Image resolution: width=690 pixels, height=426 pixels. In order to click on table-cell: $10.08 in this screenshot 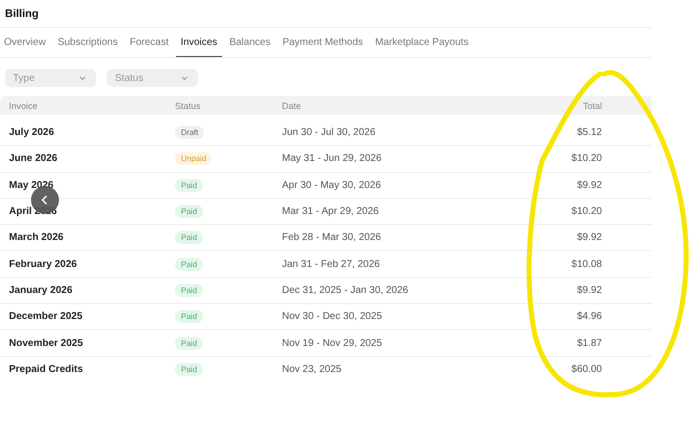, I will do `click(579, 264)`.